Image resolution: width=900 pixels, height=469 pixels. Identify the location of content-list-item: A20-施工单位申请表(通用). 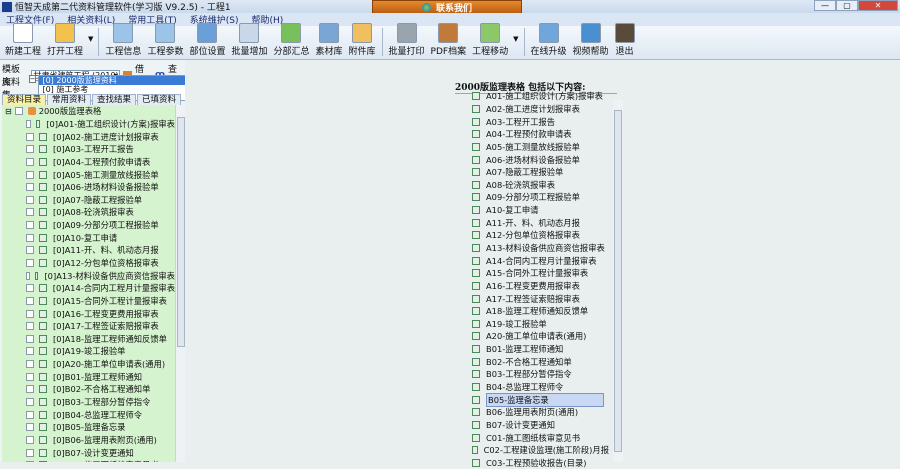
(540, 336).